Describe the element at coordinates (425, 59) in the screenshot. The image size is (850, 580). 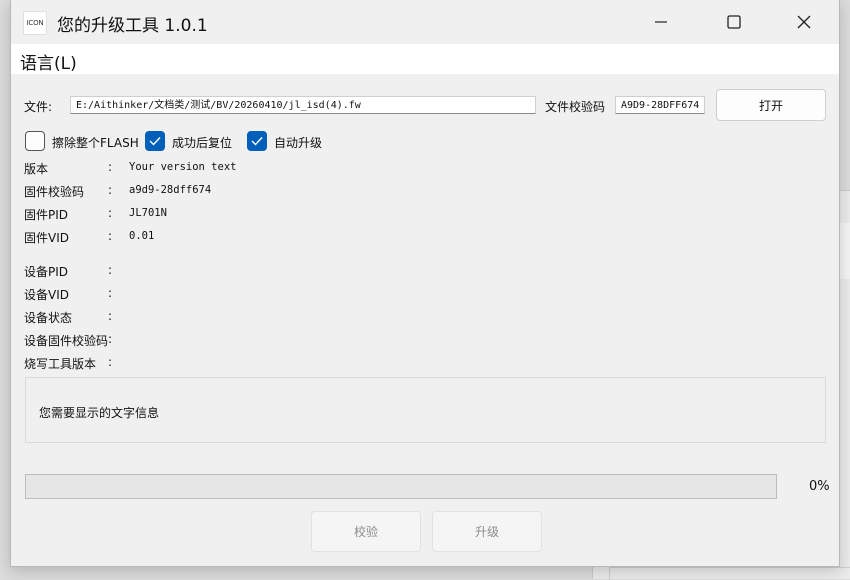
I see `menu-bar: 语言(L)` at that location.